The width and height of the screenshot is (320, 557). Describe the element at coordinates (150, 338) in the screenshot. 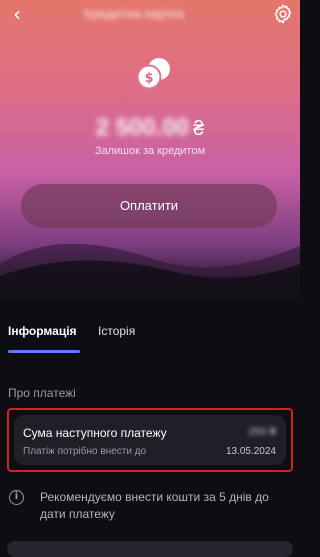

I see `tab-bar: Інформація Історія` at that location.